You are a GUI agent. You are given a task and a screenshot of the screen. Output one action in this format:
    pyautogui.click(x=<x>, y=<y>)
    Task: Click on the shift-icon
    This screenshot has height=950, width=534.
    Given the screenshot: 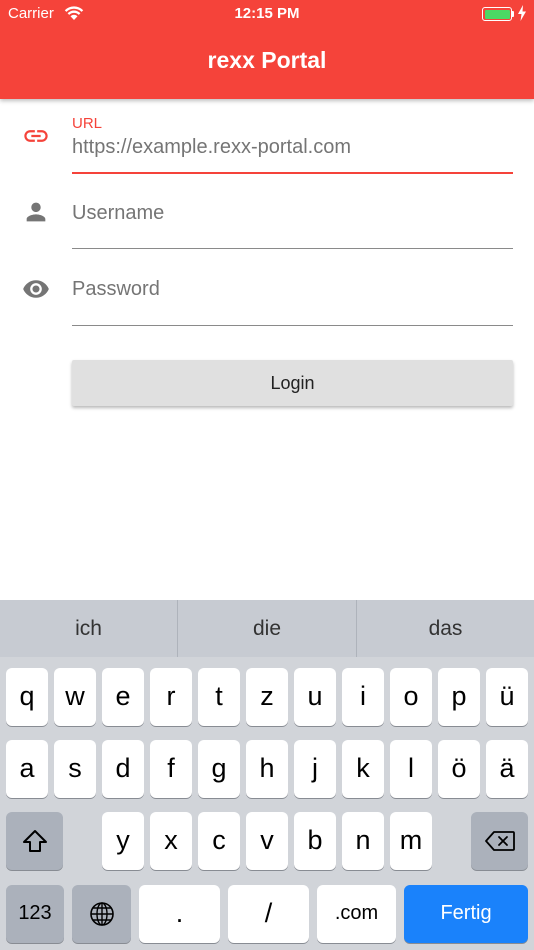 What is the action you would take?
    pyautogui.click(x=34, y=841)
    